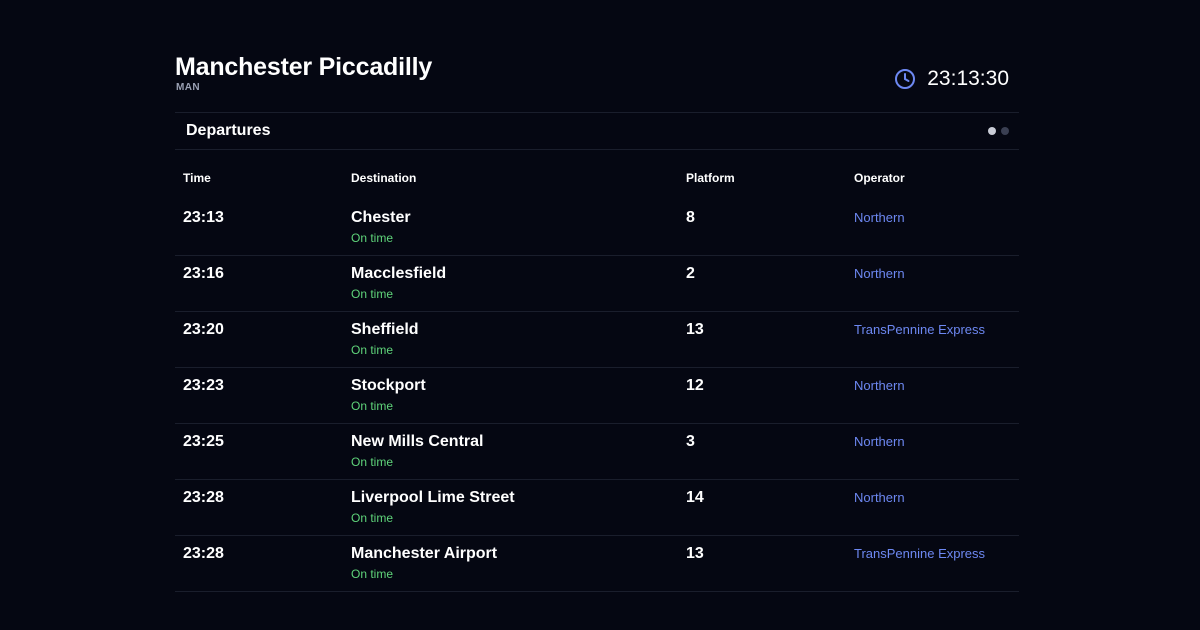 This screenshot has width=1200, height=630. I want to click on clock: 23:13:30, so click(951, 79).